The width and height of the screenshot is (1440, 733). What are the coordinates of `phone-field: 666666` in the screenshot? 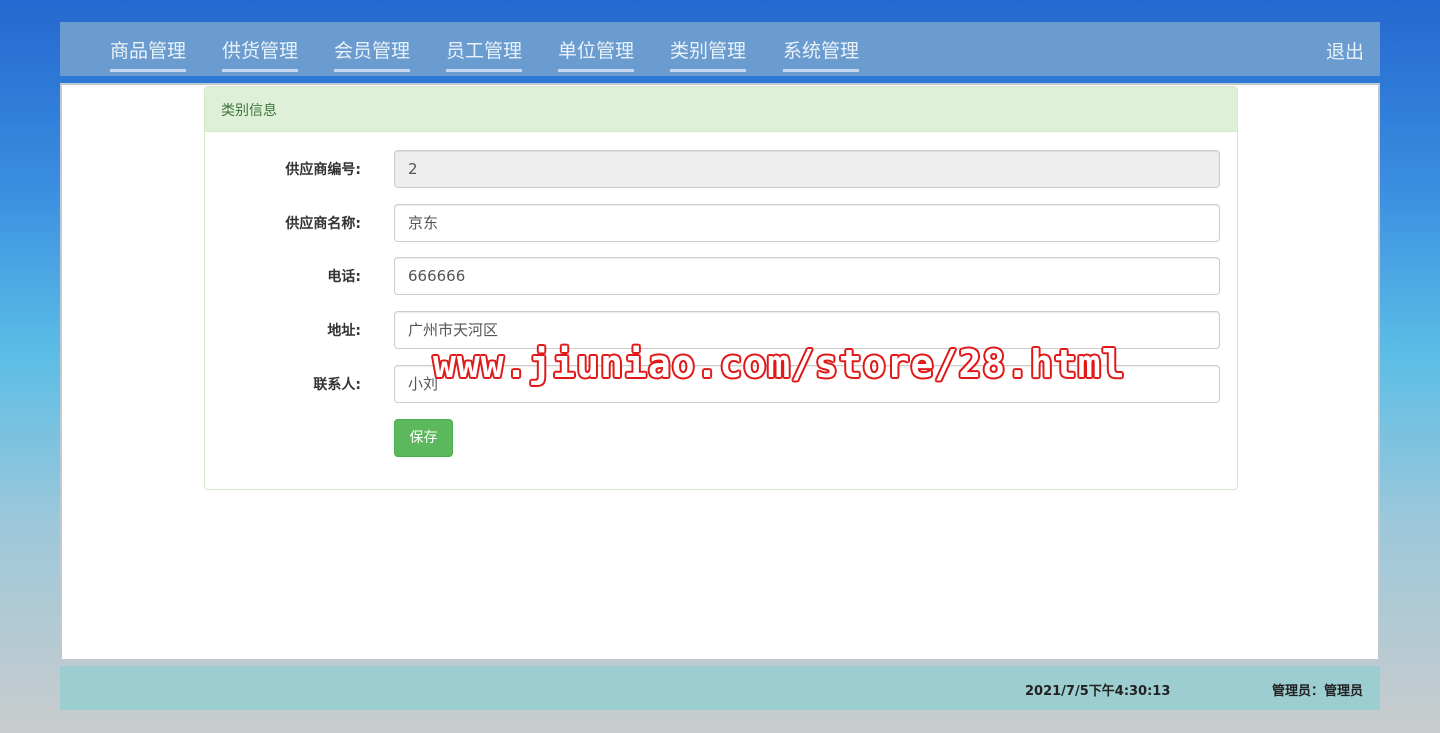 It's located at (807, 276).